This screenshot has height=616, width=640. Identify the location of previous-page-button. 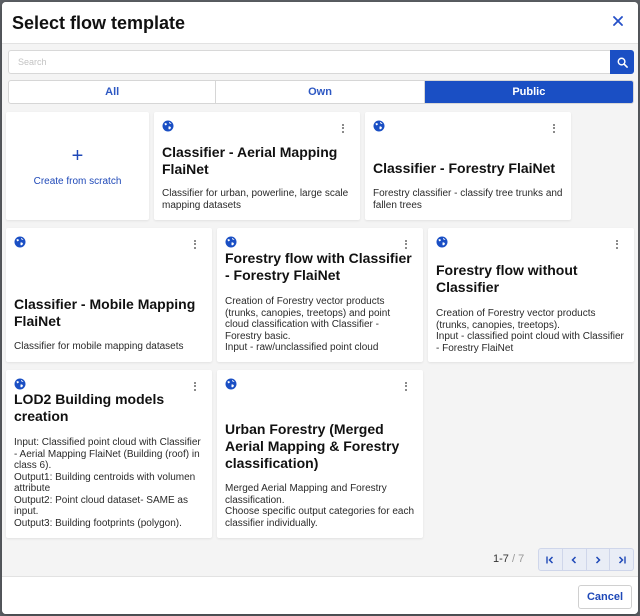
(575, 559).